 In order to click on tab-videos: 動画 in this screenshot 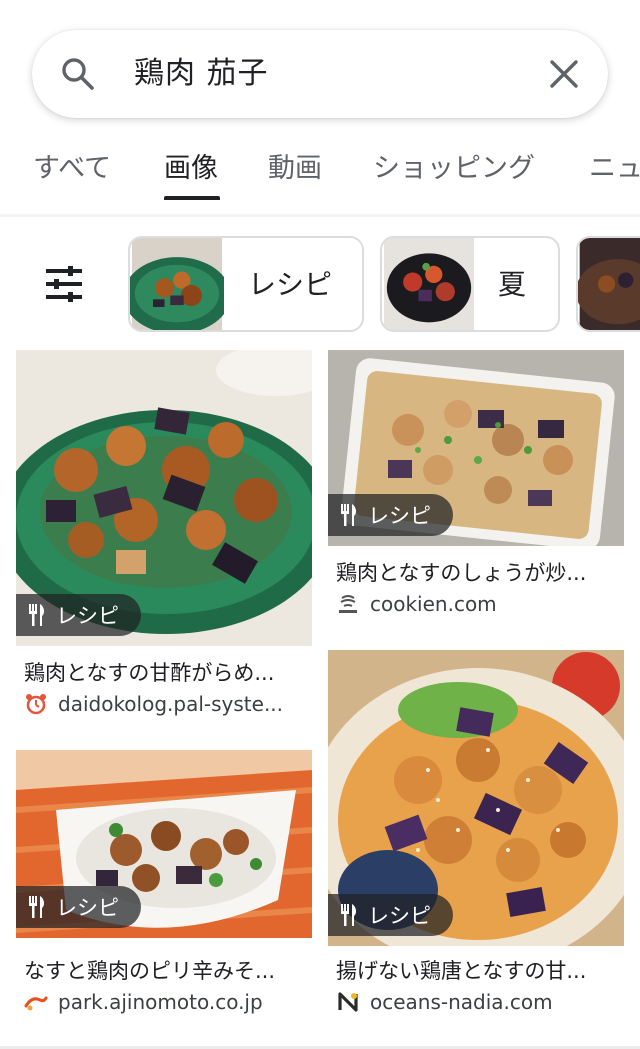, I will do `click(295, 169)`.